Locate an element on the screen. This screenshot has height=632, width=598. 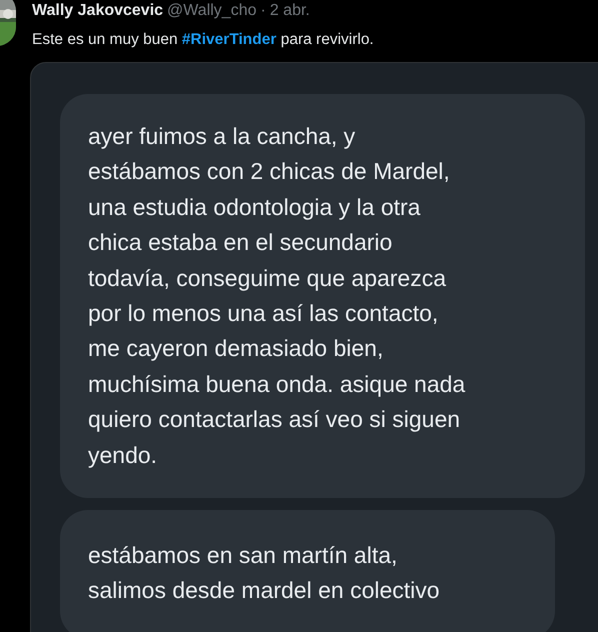
author-handle: @Wally_cho is located at coordinates (211, 11).